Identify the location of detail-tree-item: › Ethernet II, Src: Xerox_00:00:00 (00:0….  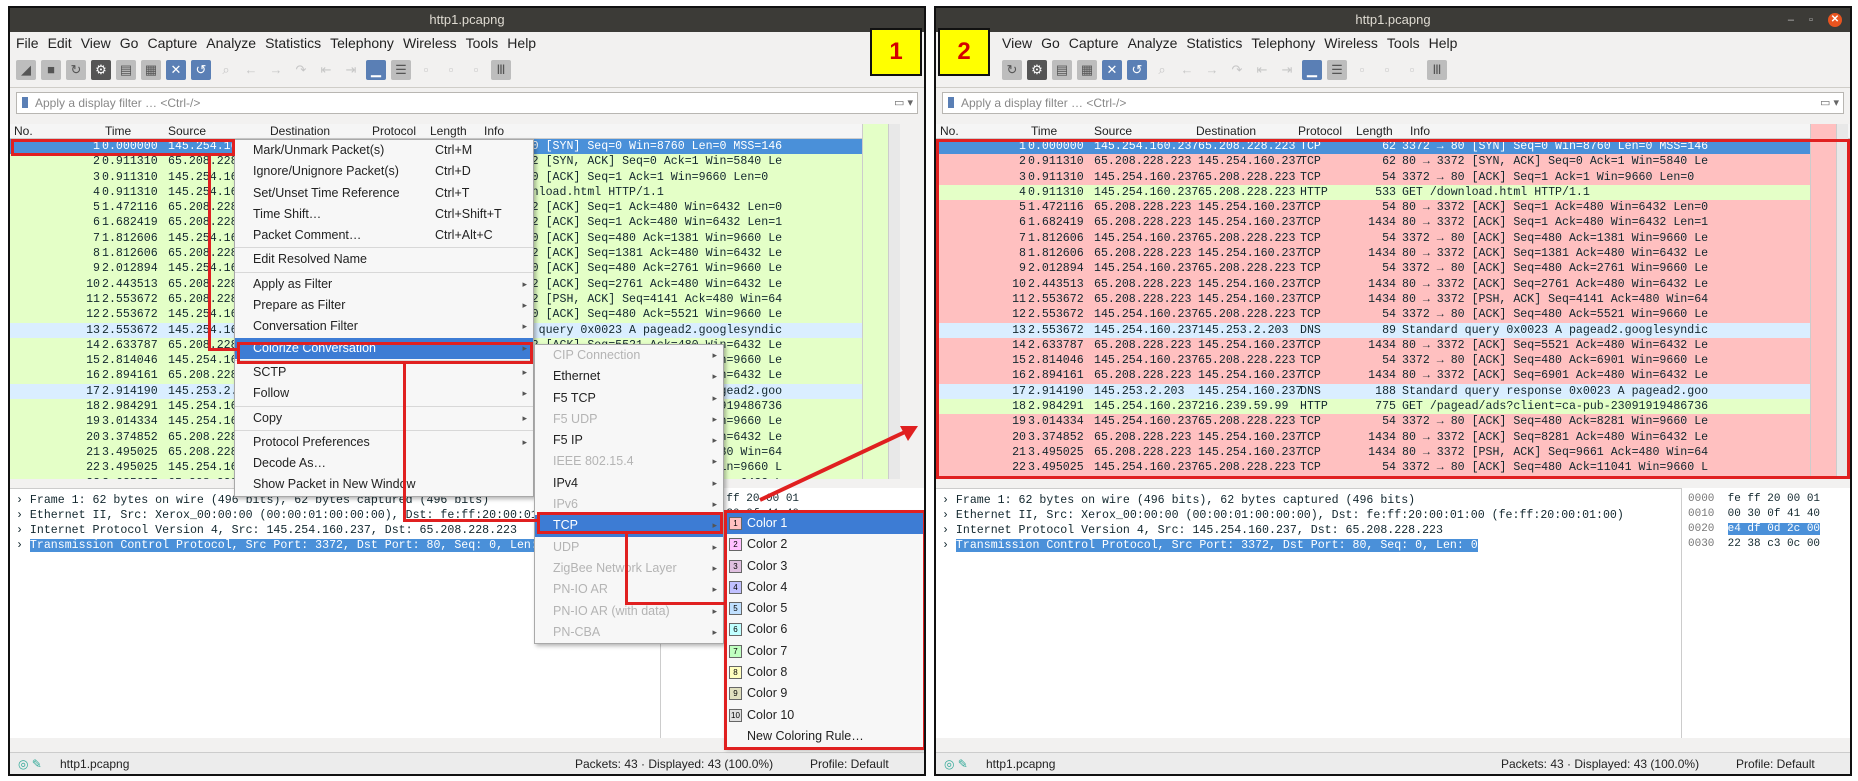
(1308, 515).